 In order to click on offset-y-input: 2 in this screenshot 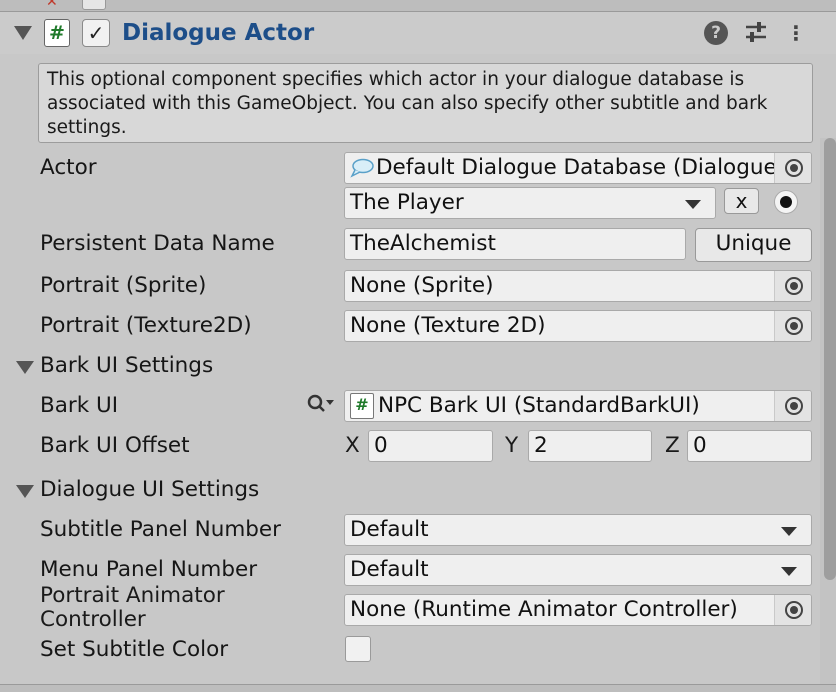, I will do `click(590, 446)`.